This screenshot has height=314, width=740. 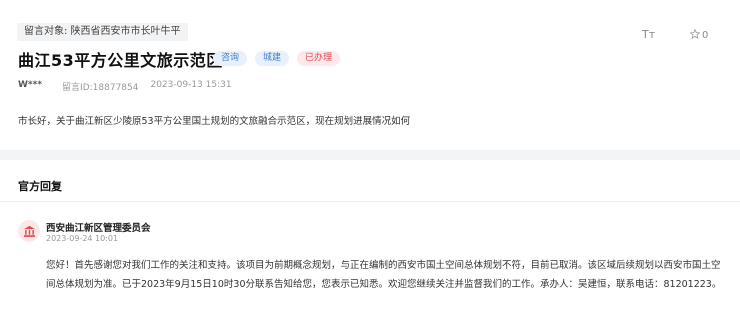 I want to click on section-divider, so click(x=370, y=155).